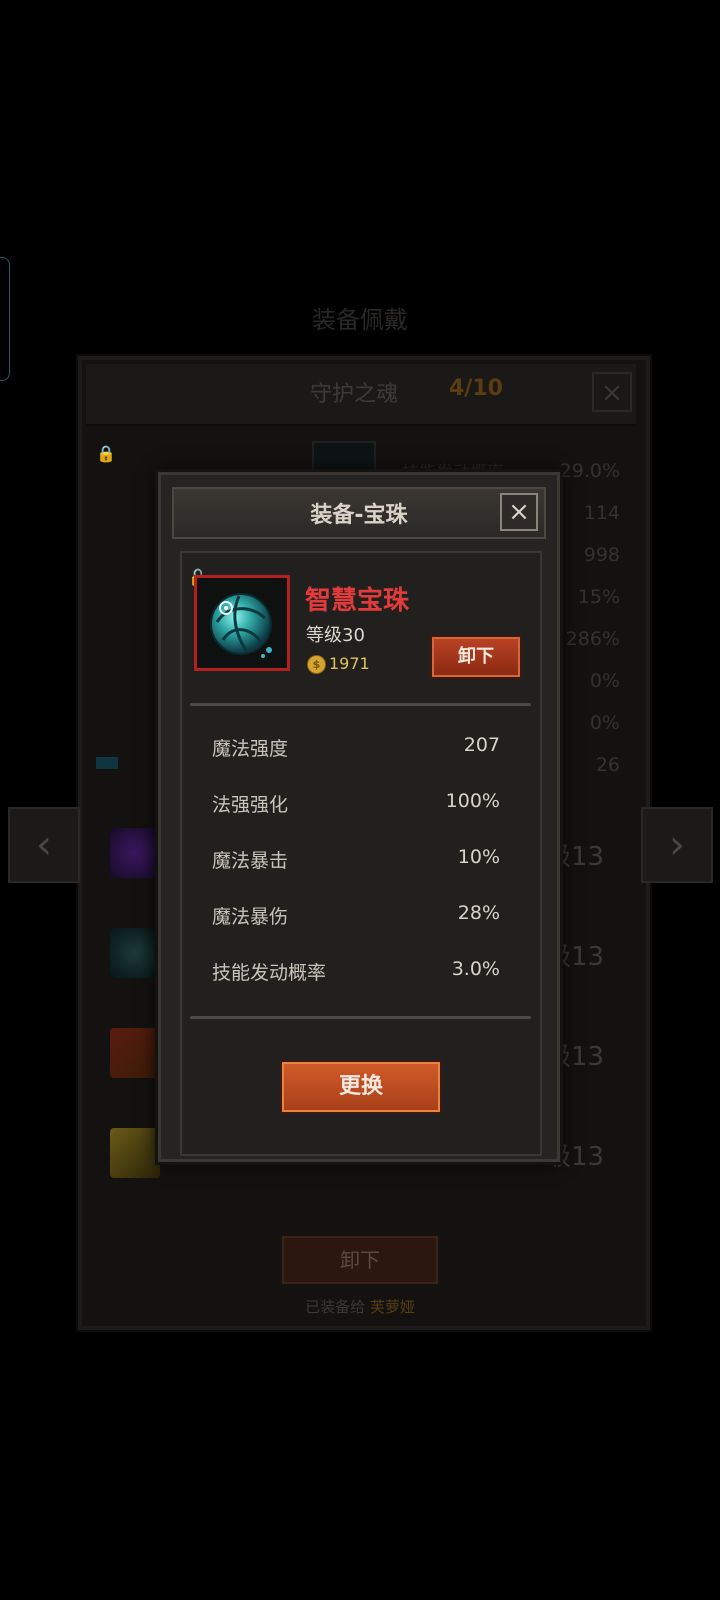 The image size is (720, 1600). I want to click on bg-progress-bar, so click(107, 763).